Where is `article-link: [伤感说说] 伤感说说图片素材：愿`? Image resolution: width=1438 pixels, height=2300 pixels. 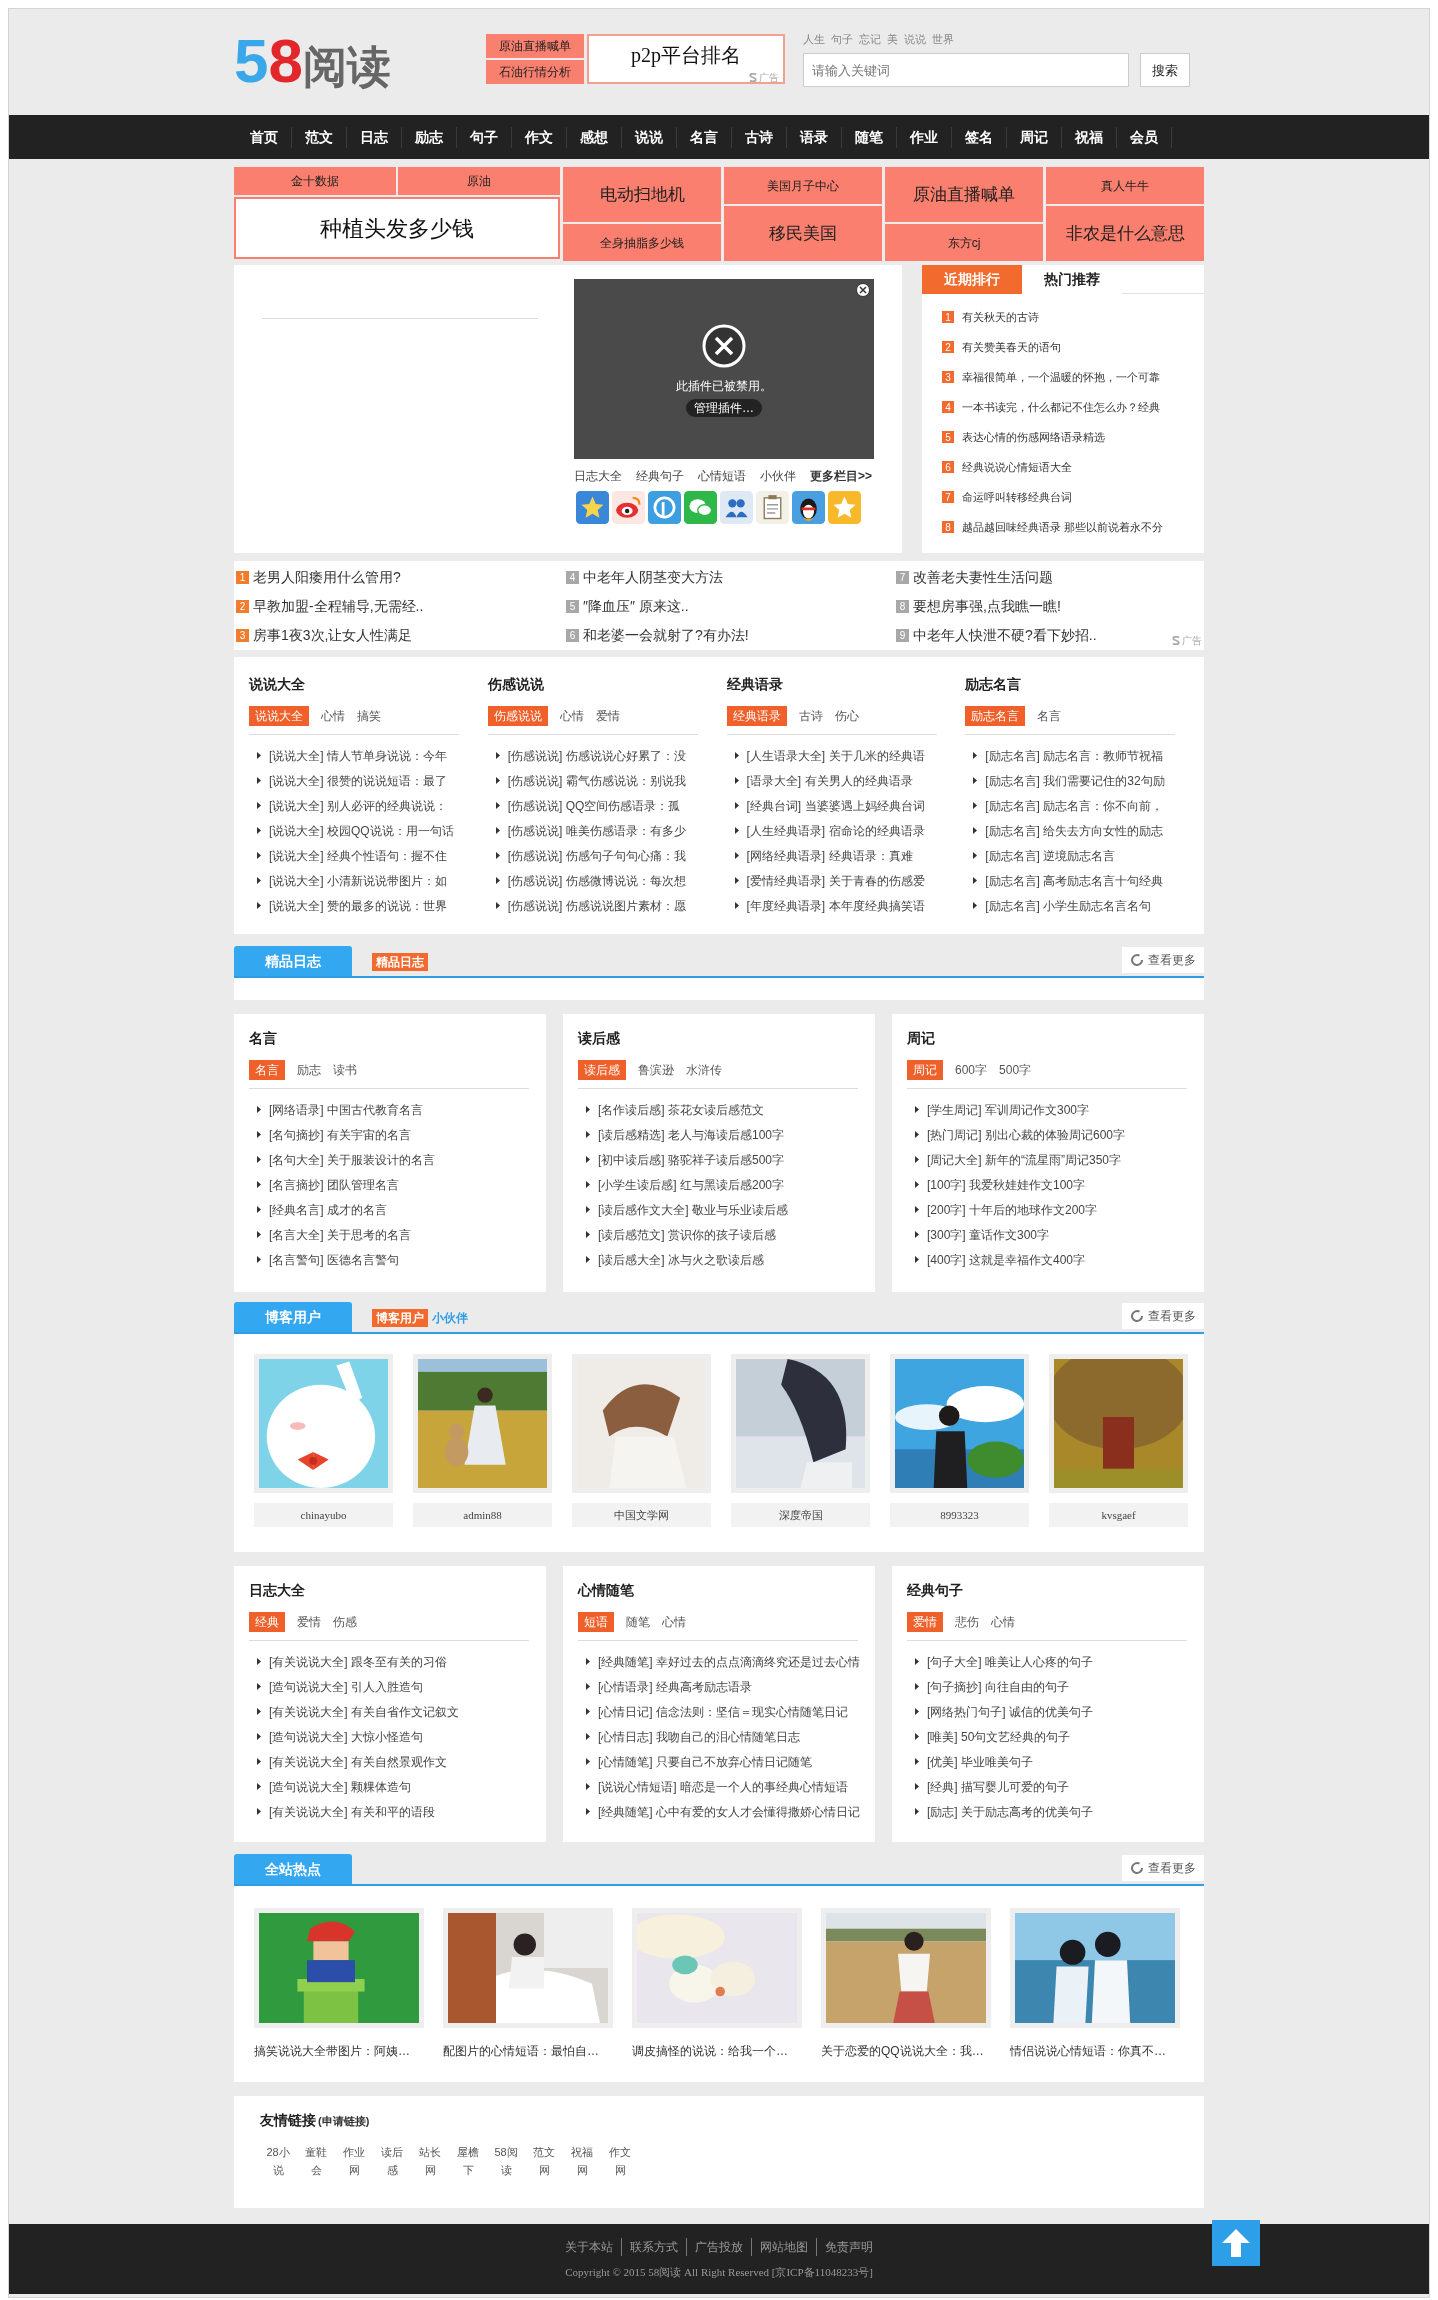
article-link: [伤感说说] 伤感说说图片素材：愿 is located at coordinates (596, 905).